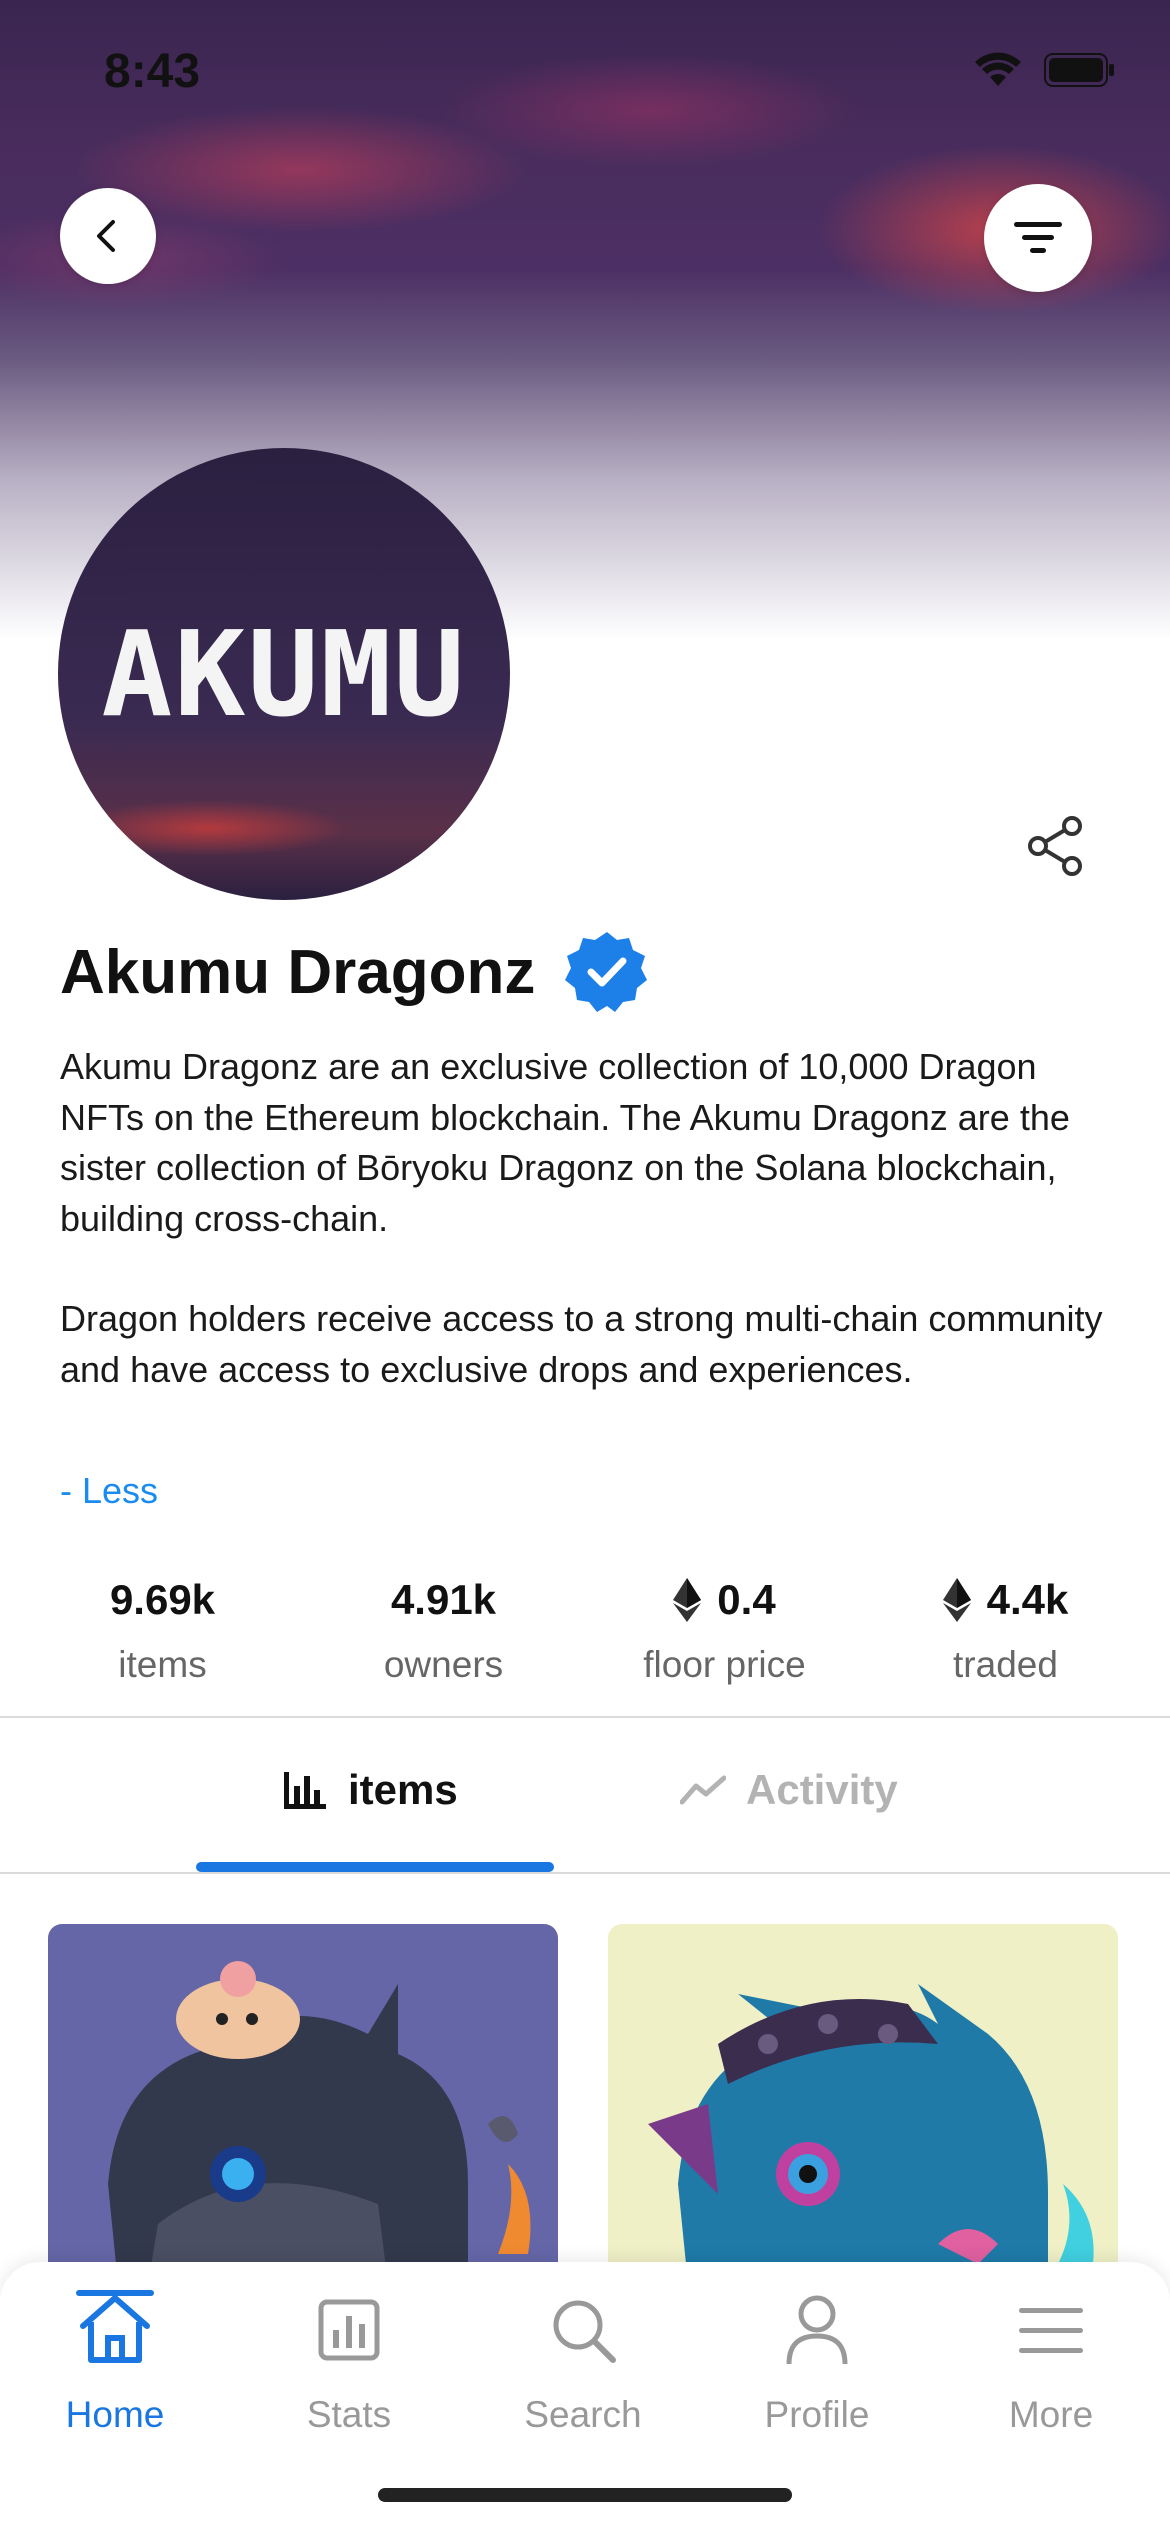 The height and width of the screenshot is (2532, 1170). I want to click on trend-line-icon, so click(703, 1790).